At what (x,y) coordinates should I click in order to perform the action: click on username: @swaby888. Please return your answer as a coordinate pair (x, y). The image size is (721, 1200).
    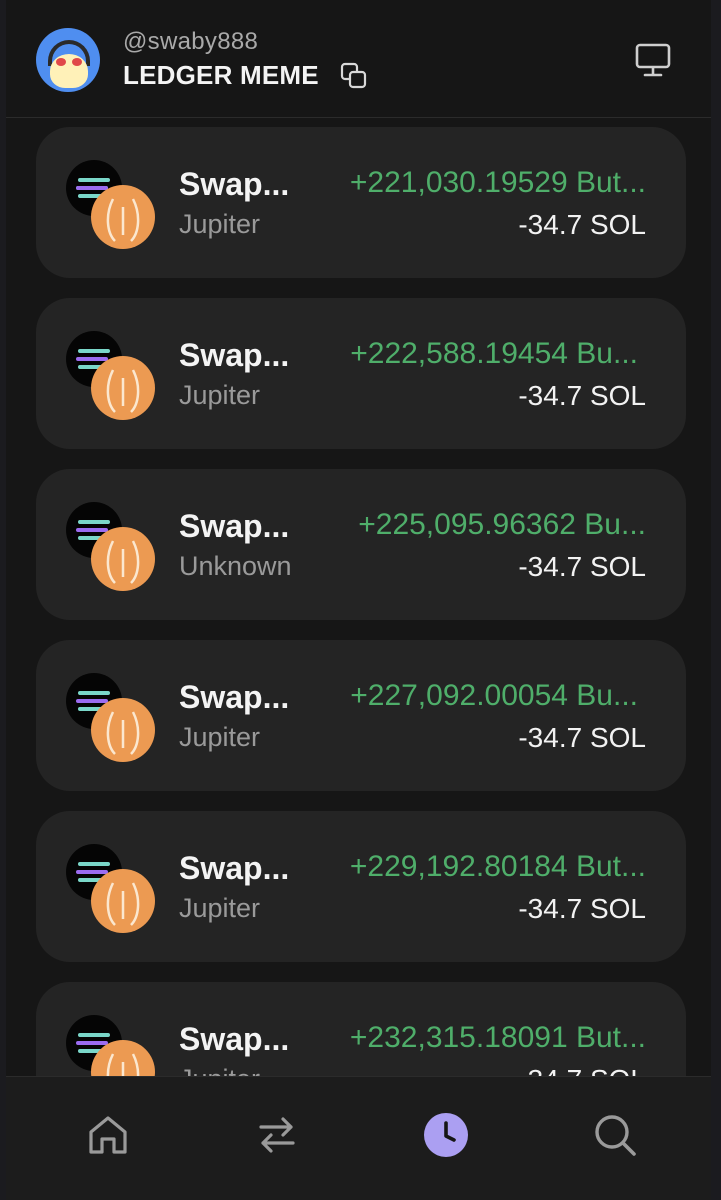
    Looking at the image, I should click on (190, 42).